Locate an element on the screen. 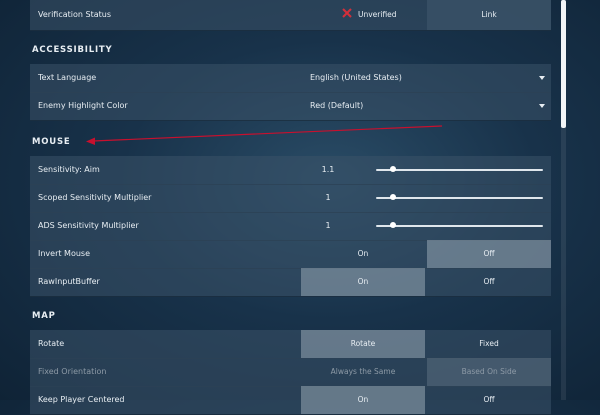 The height and width of the screenshot is (415, 600). raw-input-buffer-label: RawInputBuffer is located at coordinates (69, 281).